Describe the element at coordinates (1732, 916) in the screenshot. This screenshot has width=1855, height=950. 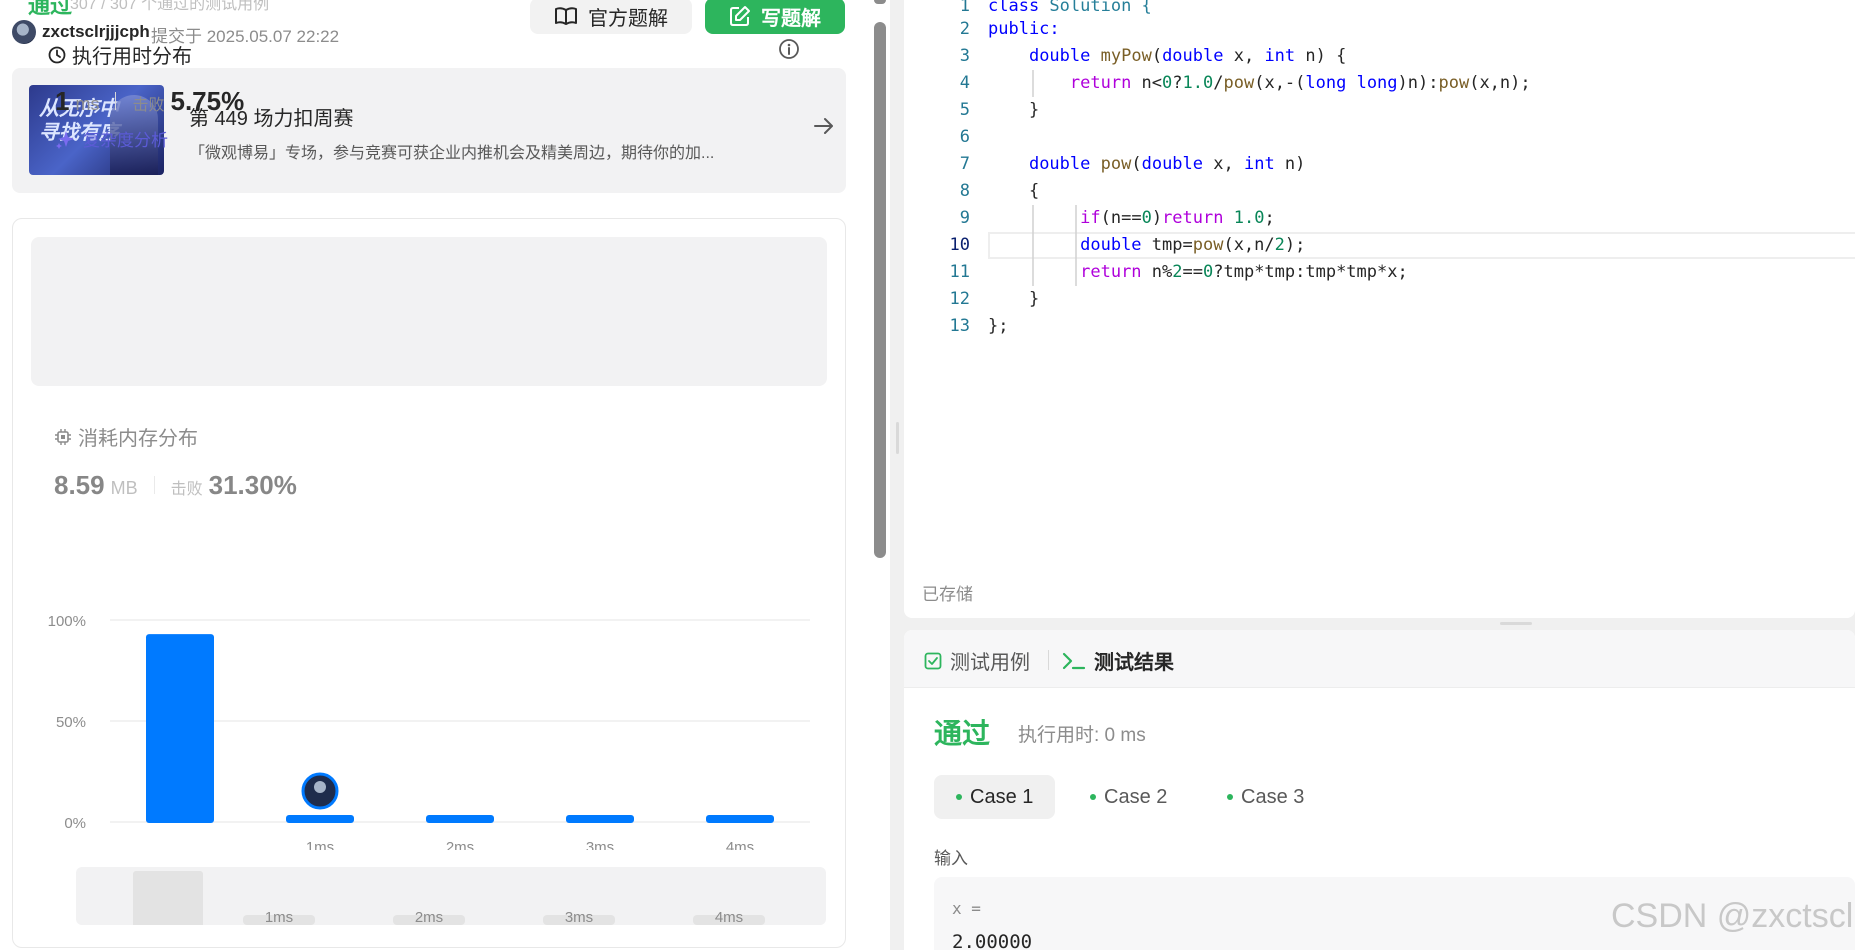
I see `watermark: CSDN @zxctscl` at that location.